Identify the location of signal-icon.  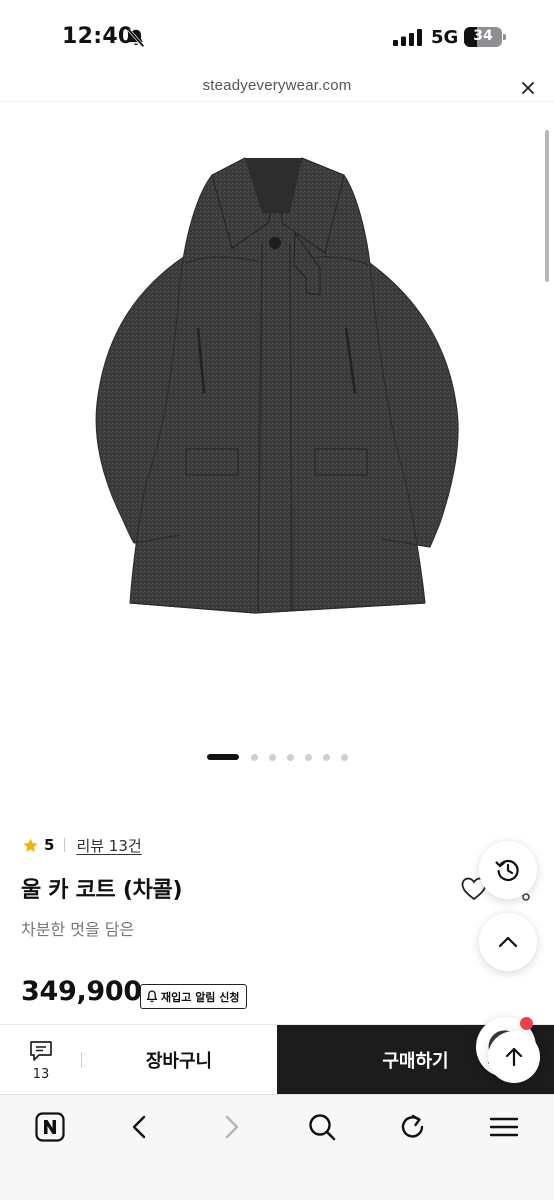
(407, 37).